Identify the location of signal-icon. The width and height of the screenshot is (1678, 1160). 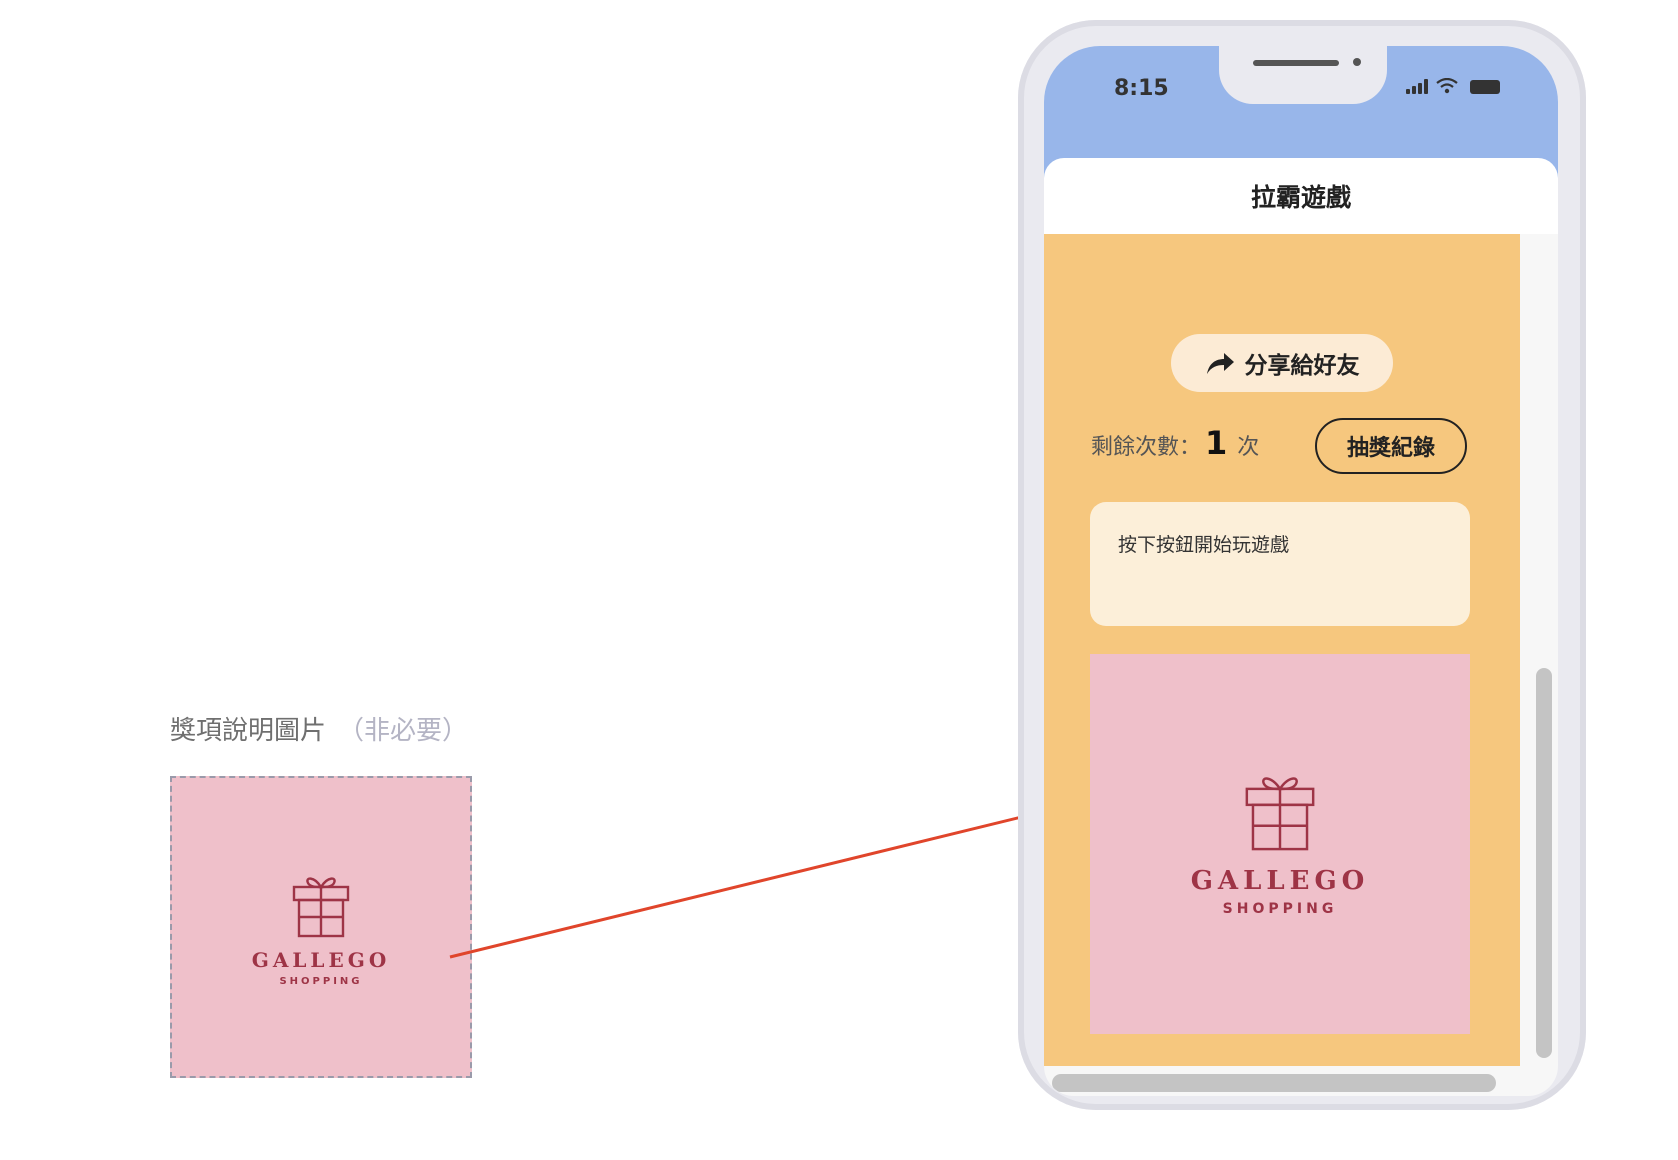
(1417, 86).